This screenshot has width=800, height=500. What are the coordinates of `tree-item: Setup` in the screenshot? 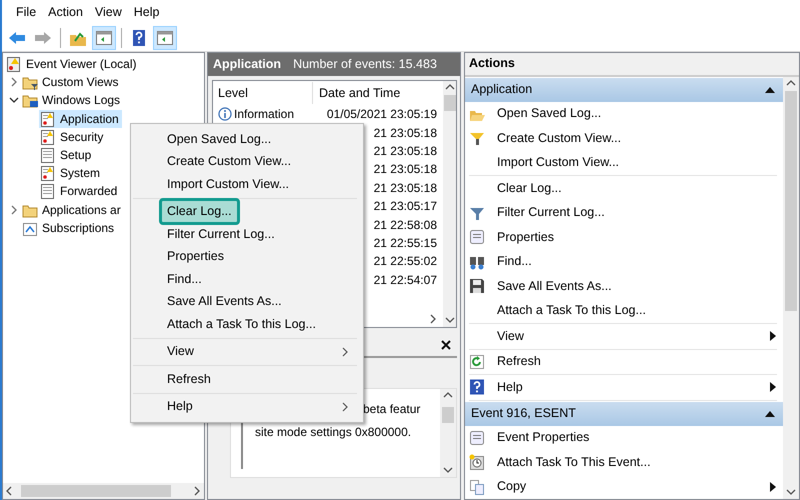 It's located at (66, 155).